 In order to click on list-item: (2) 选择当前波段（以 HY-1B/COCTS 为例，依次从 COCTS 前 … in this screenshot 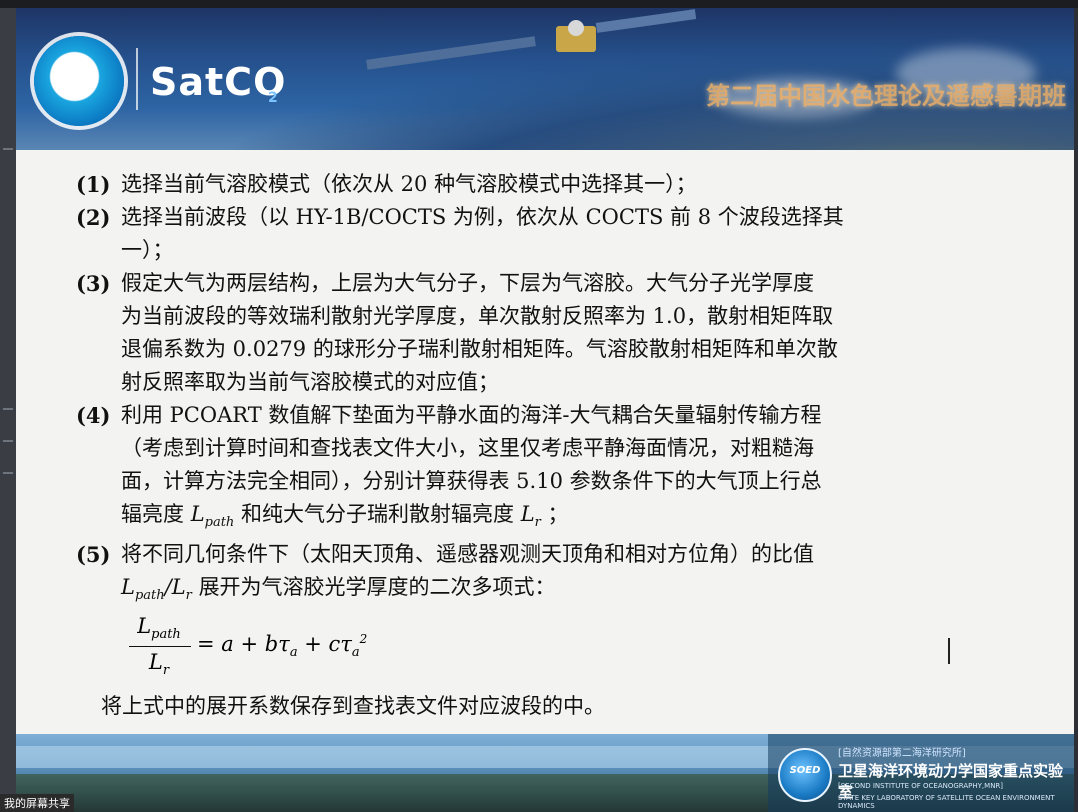, I will do `click(531, 234)`.